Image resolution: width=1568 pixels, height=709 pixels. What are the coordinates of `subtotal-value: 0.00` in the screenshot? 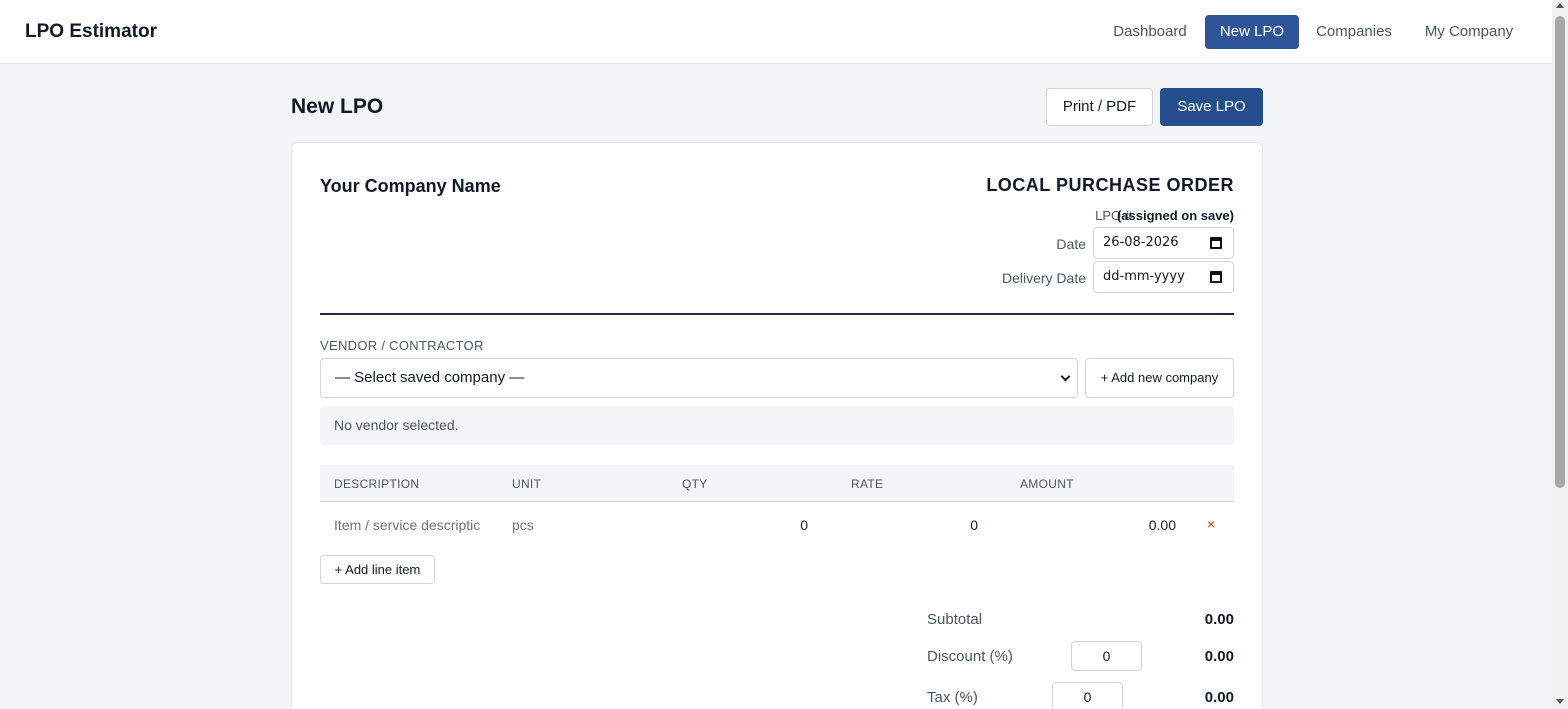 It's located at (1219, 619).